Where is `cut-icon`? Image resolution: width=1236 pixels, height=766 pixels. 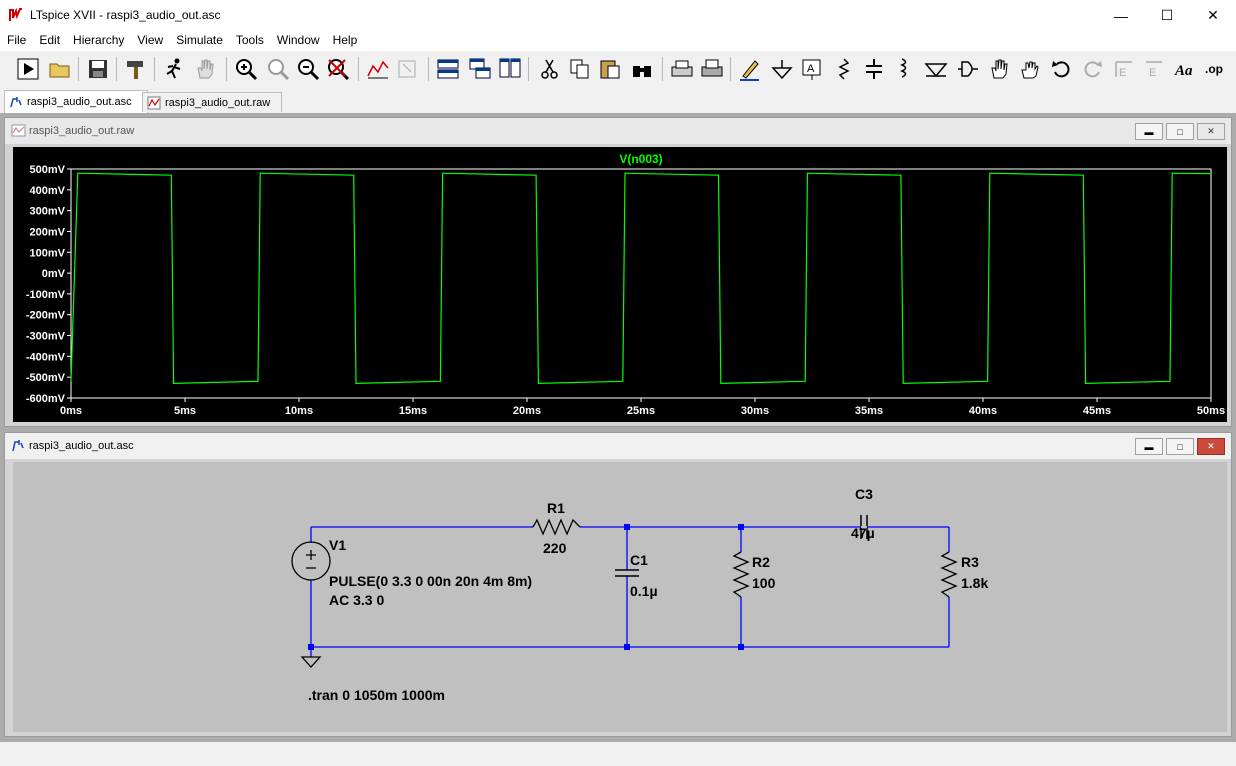
cut-icon is located at coordinates (550, 69).